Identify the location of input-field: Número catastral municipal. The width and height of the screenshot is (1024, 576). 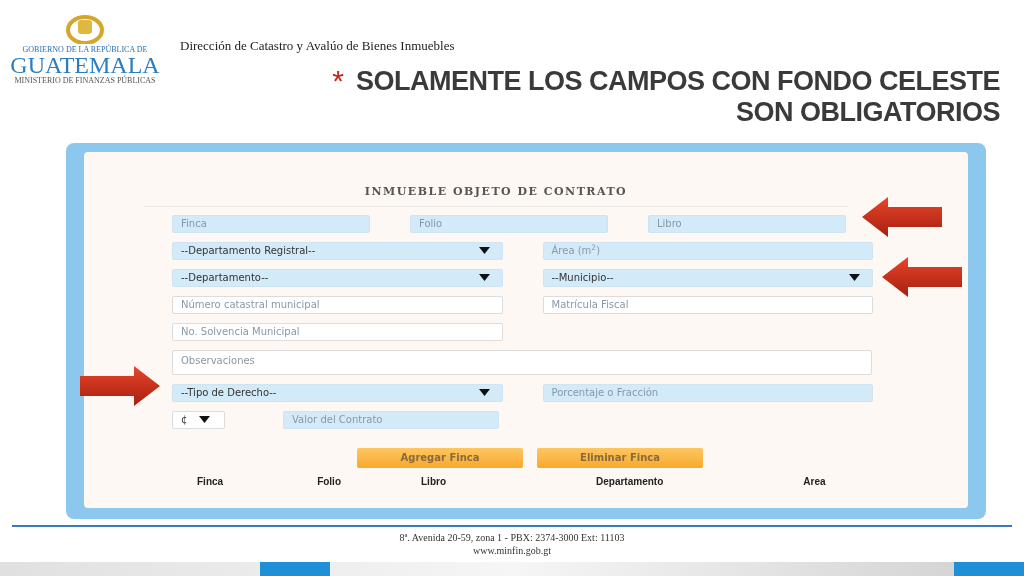
(337, 304).